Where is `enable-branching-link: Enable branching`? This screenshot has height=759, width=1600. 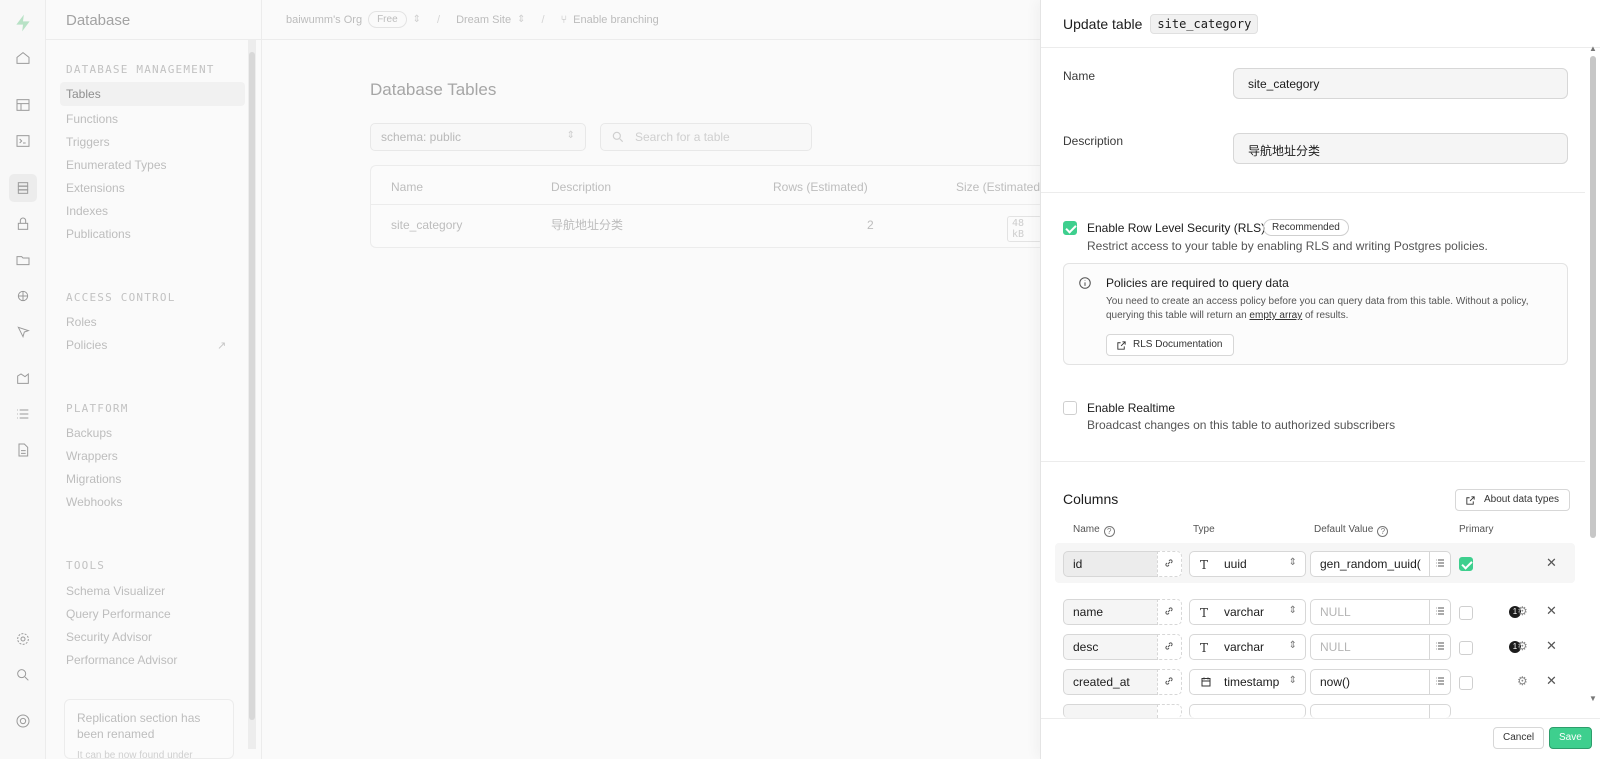
enable-branching-link: Enable branching is located at coordinates (616, 20).